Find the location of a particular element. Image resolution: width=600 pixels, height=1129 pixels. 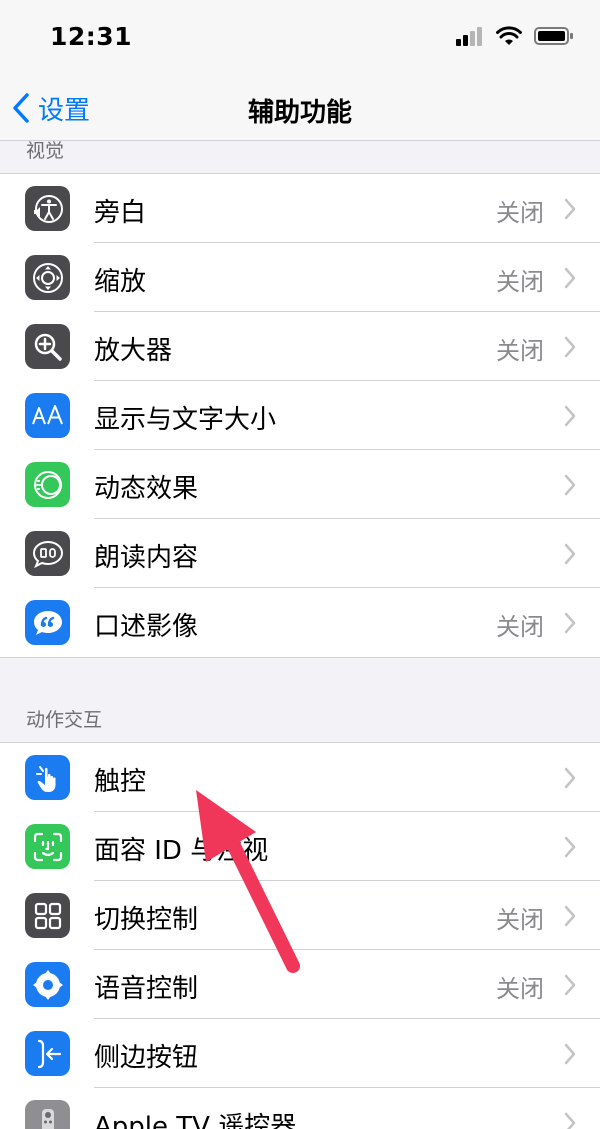

row-apple-tv-remote: Apple TV 遥控器 is located at coordinates (300, 1108).